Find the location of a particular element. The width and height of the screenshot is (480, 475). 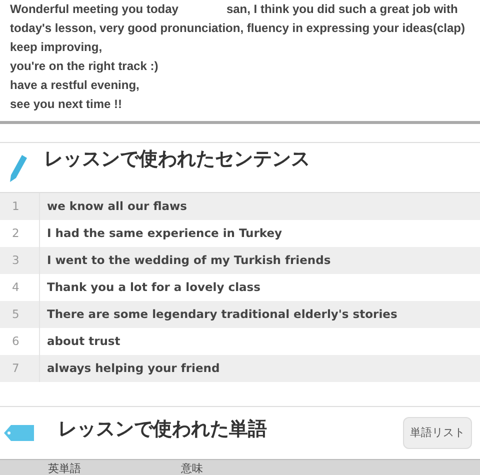

sentence-text: always helping your friend is located at coordinates (133, 368).